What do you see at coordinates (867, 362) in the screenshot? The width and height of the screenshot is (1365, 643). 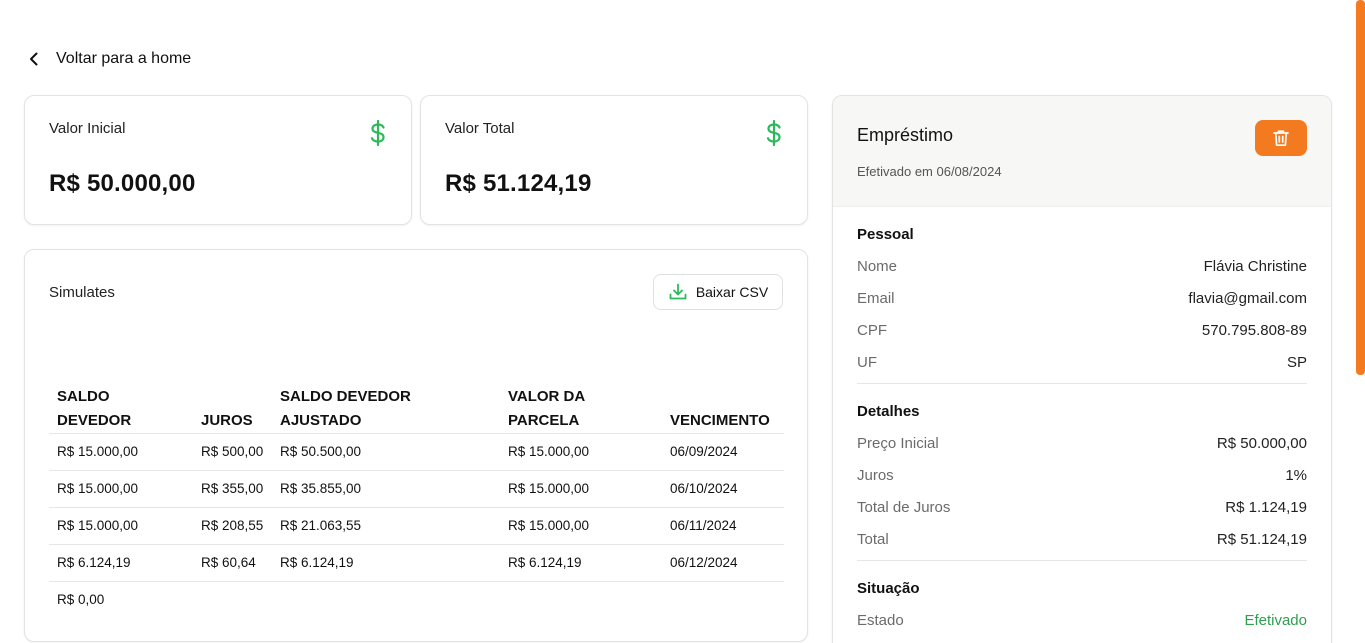 I see `detail-key: UF` at bounding box center [867, 362].